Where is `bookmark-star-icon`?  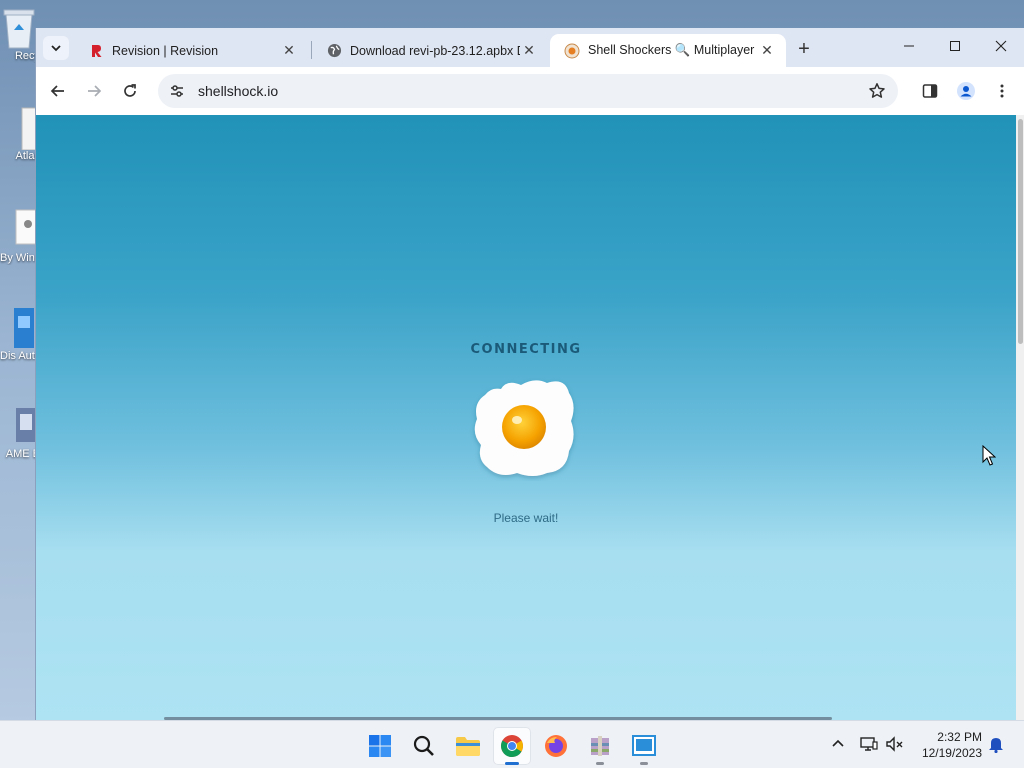 bookmark-star-icon is located at coordinates (877, 91).